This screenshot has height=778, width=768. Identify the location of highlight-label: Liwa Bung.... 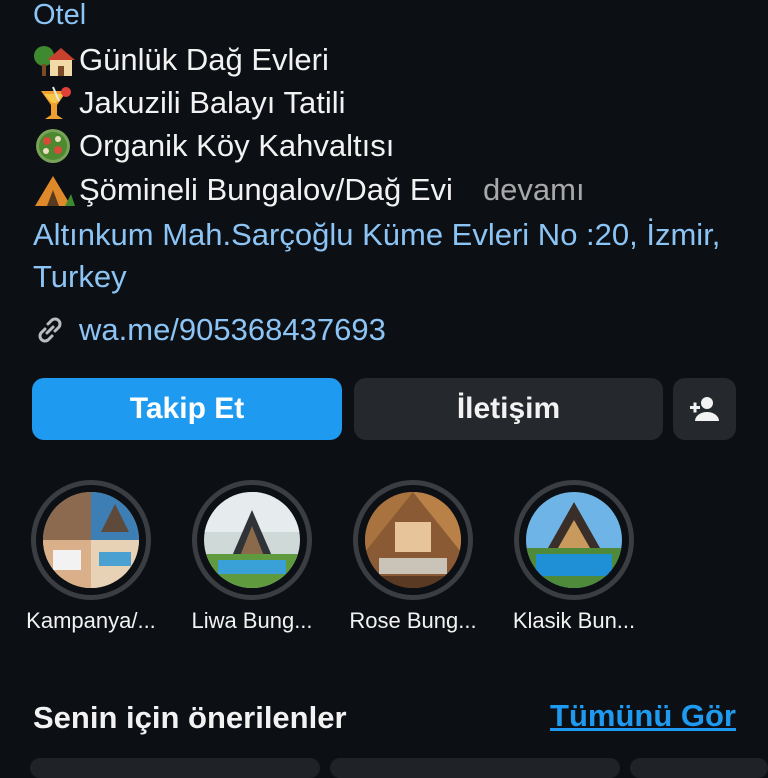
(252, 620).